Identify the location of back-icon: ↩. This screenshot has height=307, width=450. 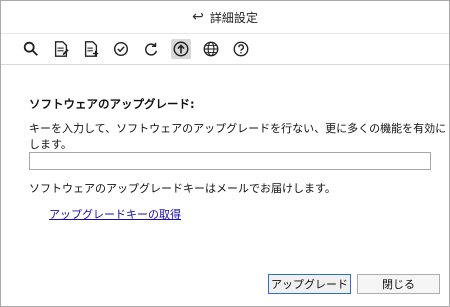
(198, 17).